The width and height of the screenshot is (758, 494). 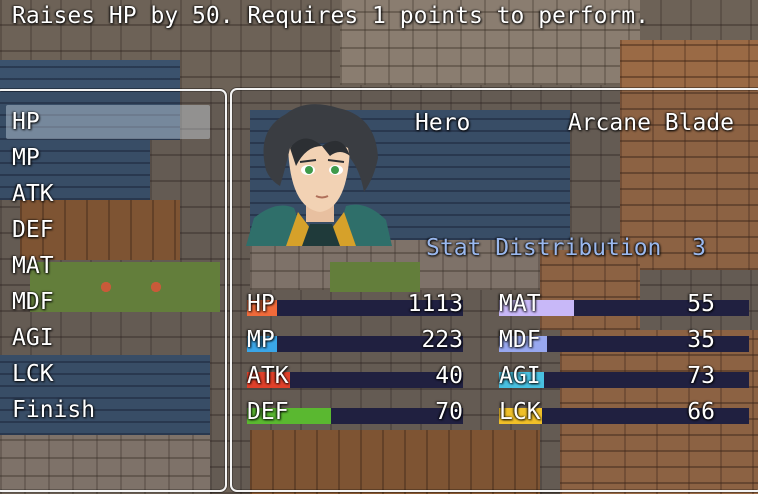 I want to click on actor-name: Hero, so click(x=443, y=123).